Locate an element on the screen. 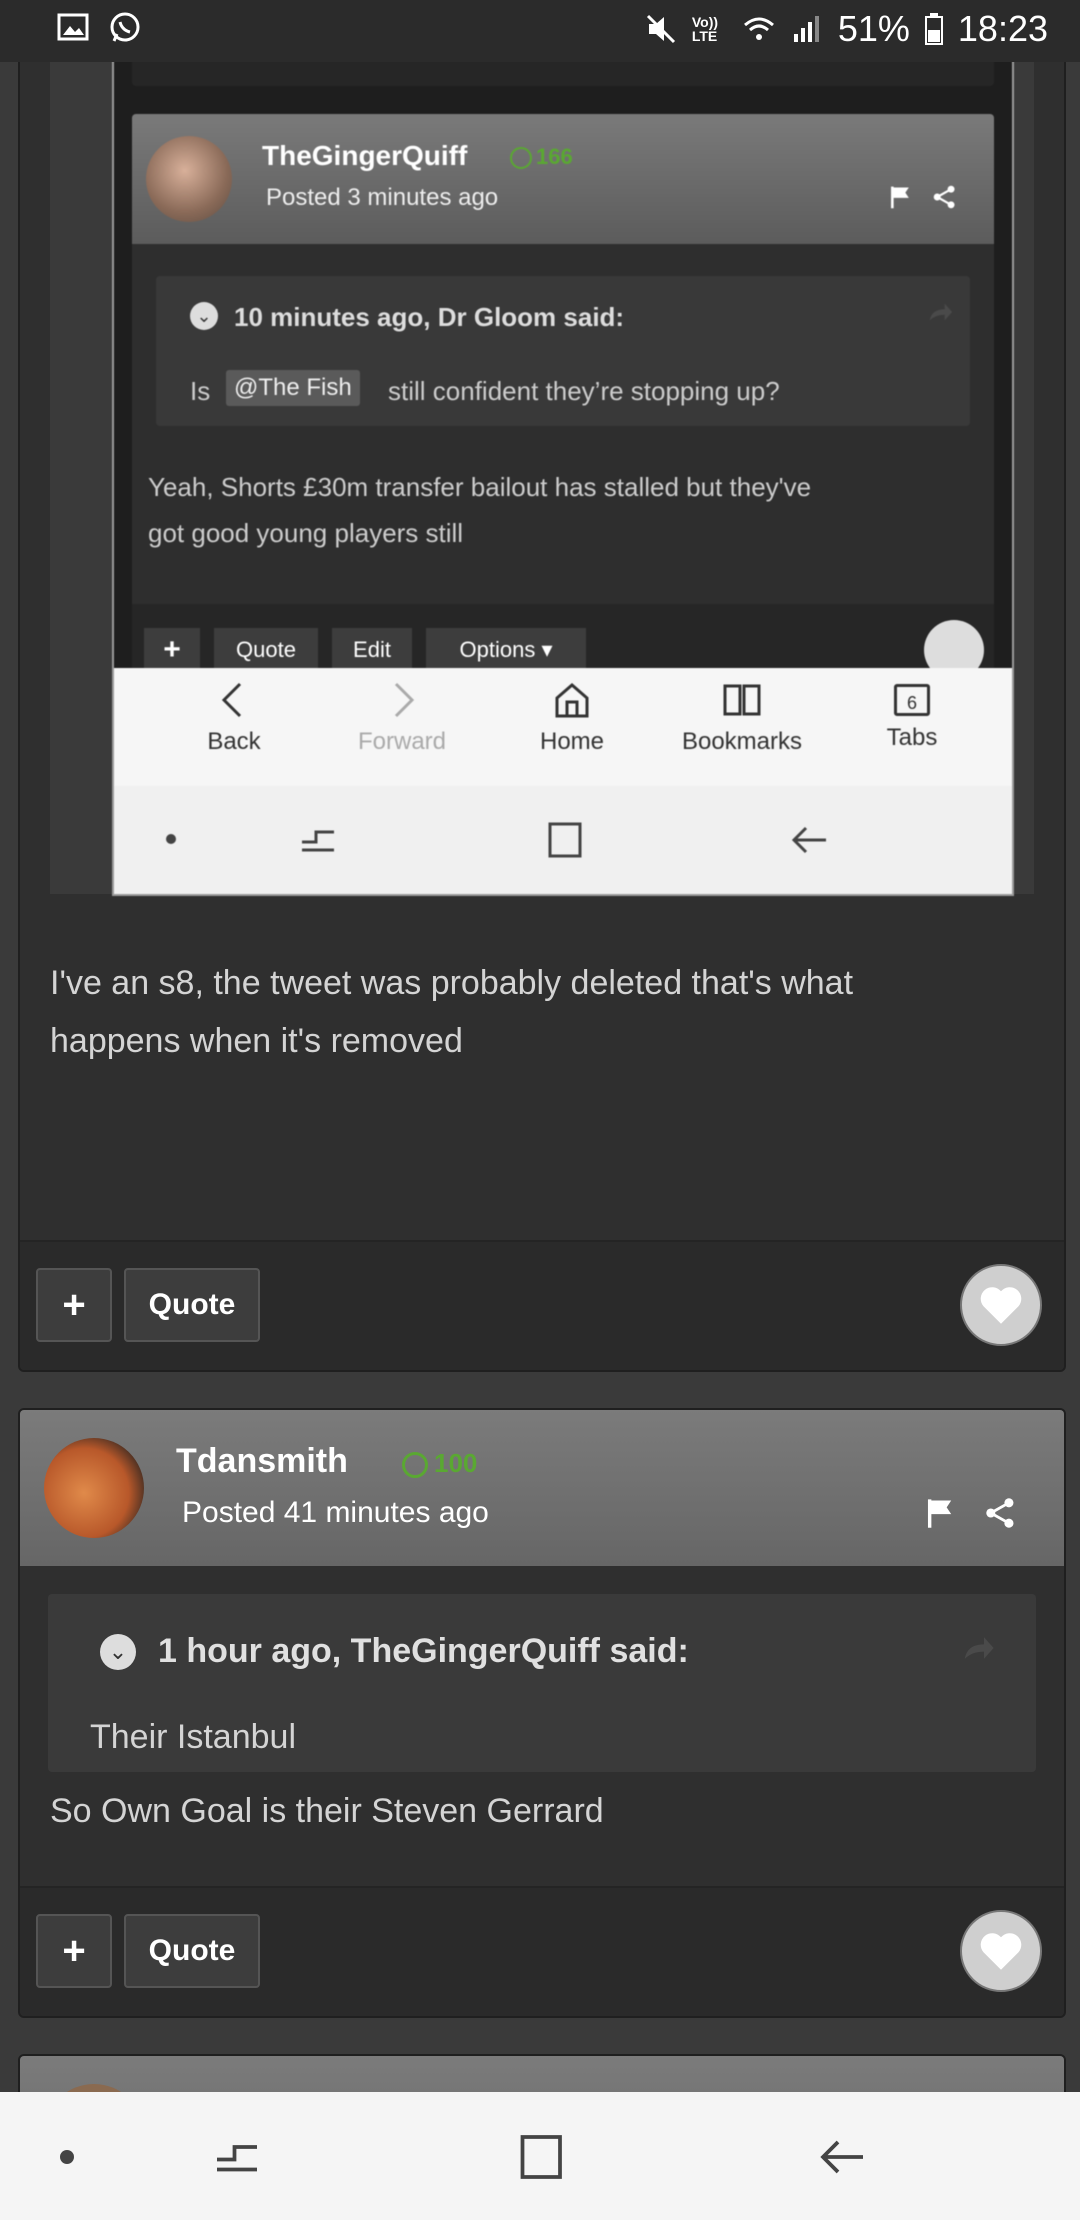 The height and width of the screenshot is (2220, 1080). quote-header: 1 hour ago, TheGingerQuiff said: is located at coordinates (423, 1651).